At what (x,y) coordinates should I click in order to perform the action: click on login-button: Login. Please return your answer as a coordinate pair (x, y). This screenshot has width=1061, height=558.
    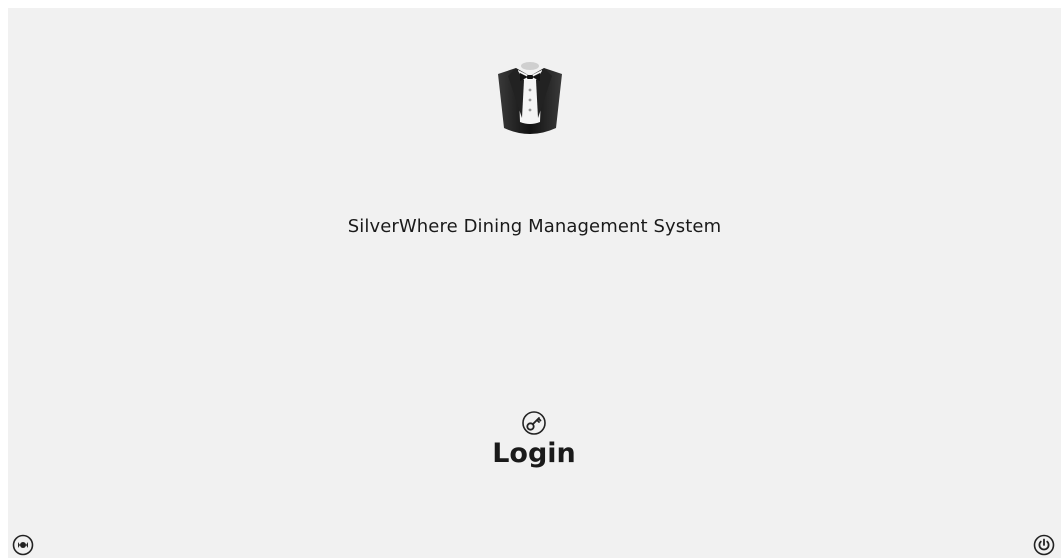
    Looking at the image, I should click on (534, 445).